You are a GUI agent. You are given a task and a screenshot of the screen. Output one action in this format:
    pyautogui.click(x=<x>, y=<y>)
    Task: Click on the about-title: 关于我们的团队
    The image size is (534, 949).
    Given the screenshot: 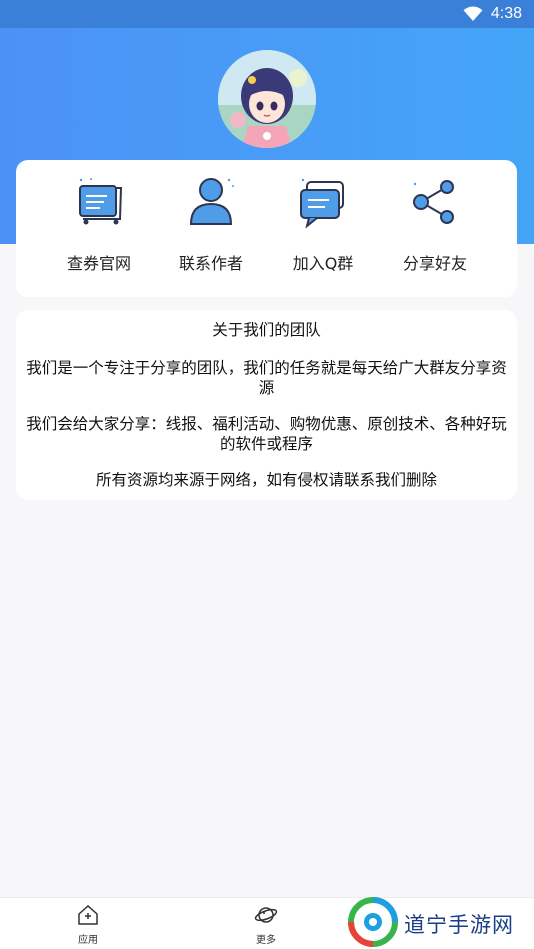 What is the action you would take?
    pyautogui.click(x=266, y=330)
    